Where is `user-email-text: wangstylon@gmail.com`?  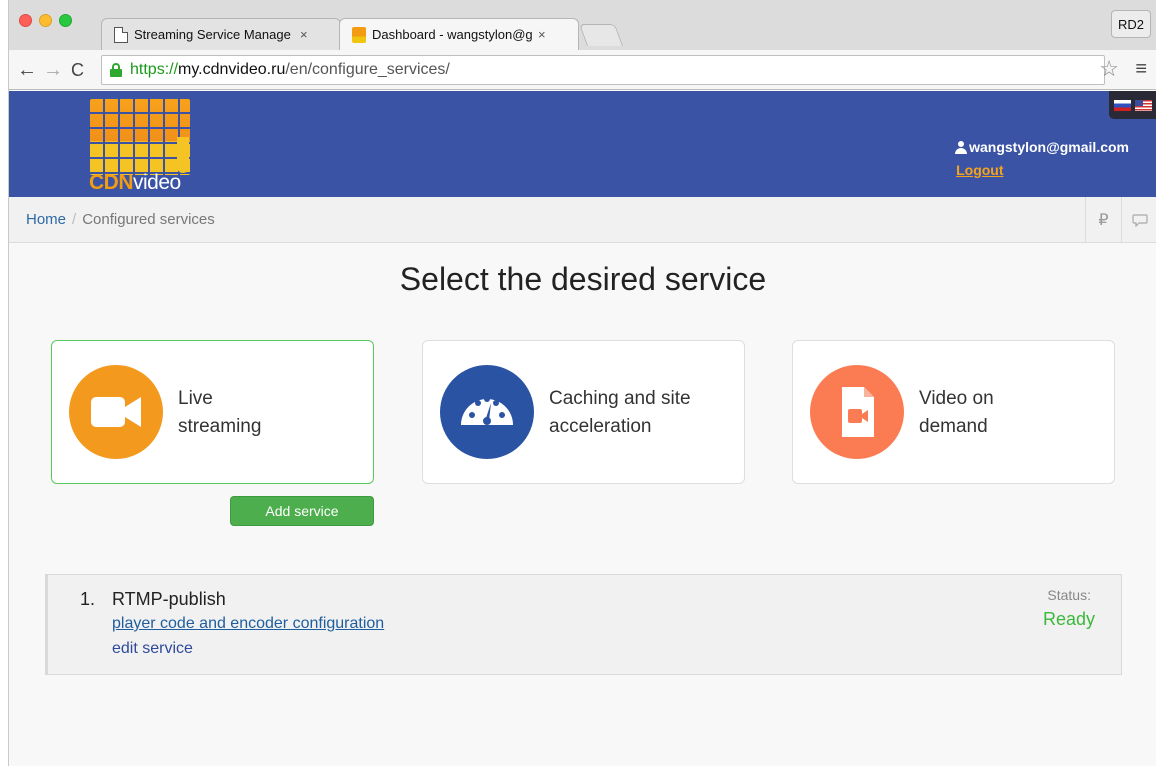
user-email-text: wangstylon@gmail.com is located at coordinates (1049, 147).